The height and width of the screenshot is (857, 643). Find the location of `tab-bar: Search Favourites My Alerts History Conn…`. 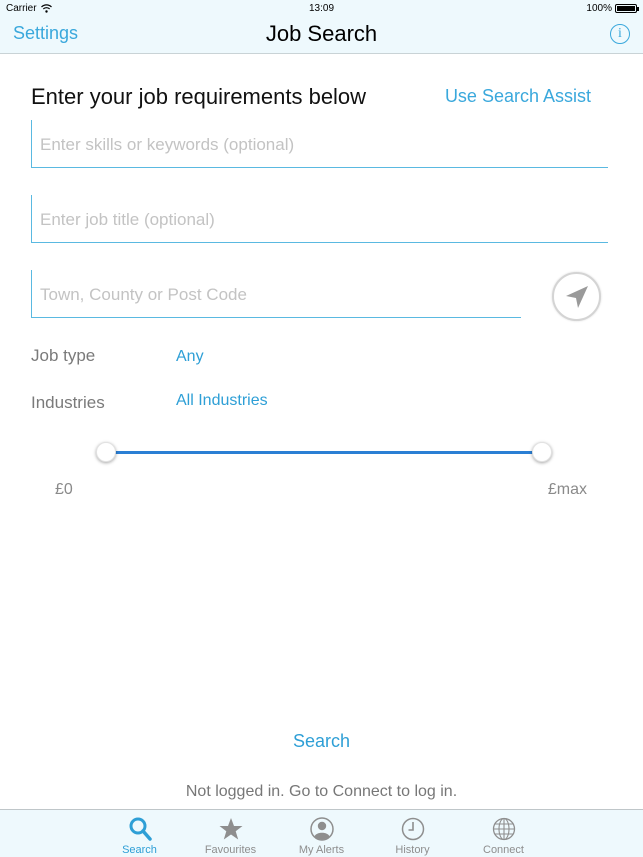

tab-bar: Search Favourites My Alerts History Conn… is located at coordinates (321, 833).